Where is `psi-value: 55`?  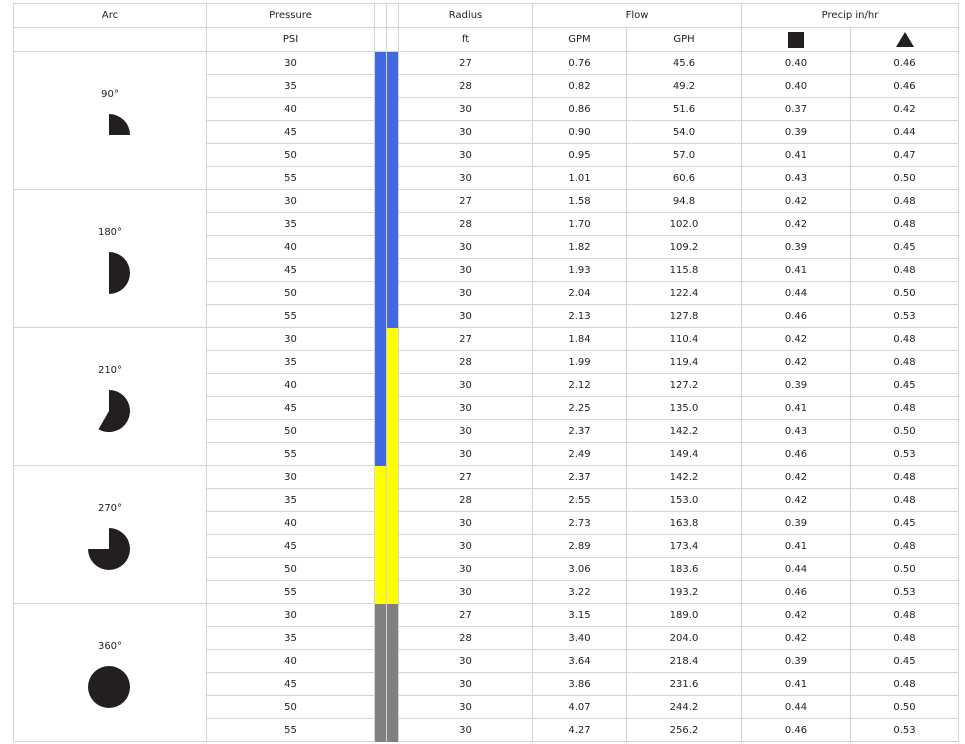
psi-value: 55 is located at coordinates (290, 730).